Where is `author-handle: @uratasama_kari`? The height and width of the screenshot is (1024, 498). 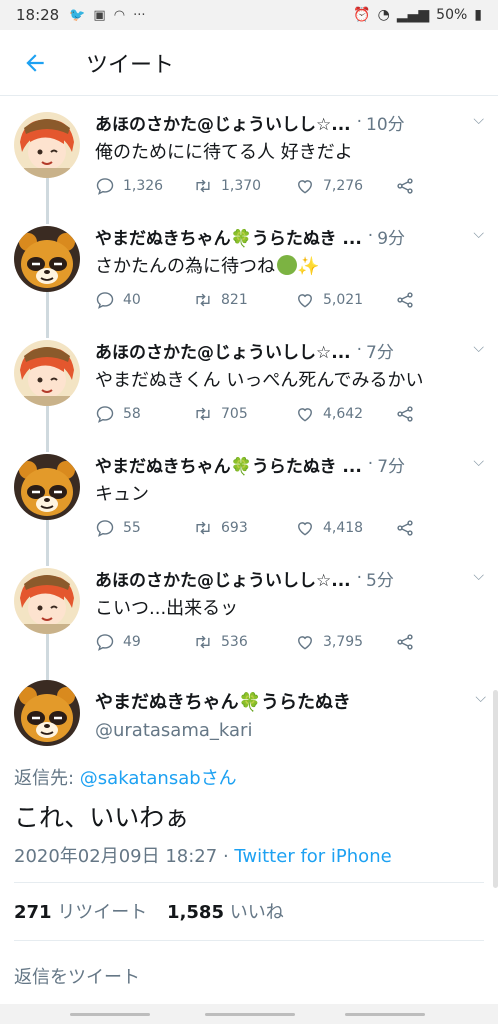 author-handle: @uratasama_kari is located at coordinates (173, 730).